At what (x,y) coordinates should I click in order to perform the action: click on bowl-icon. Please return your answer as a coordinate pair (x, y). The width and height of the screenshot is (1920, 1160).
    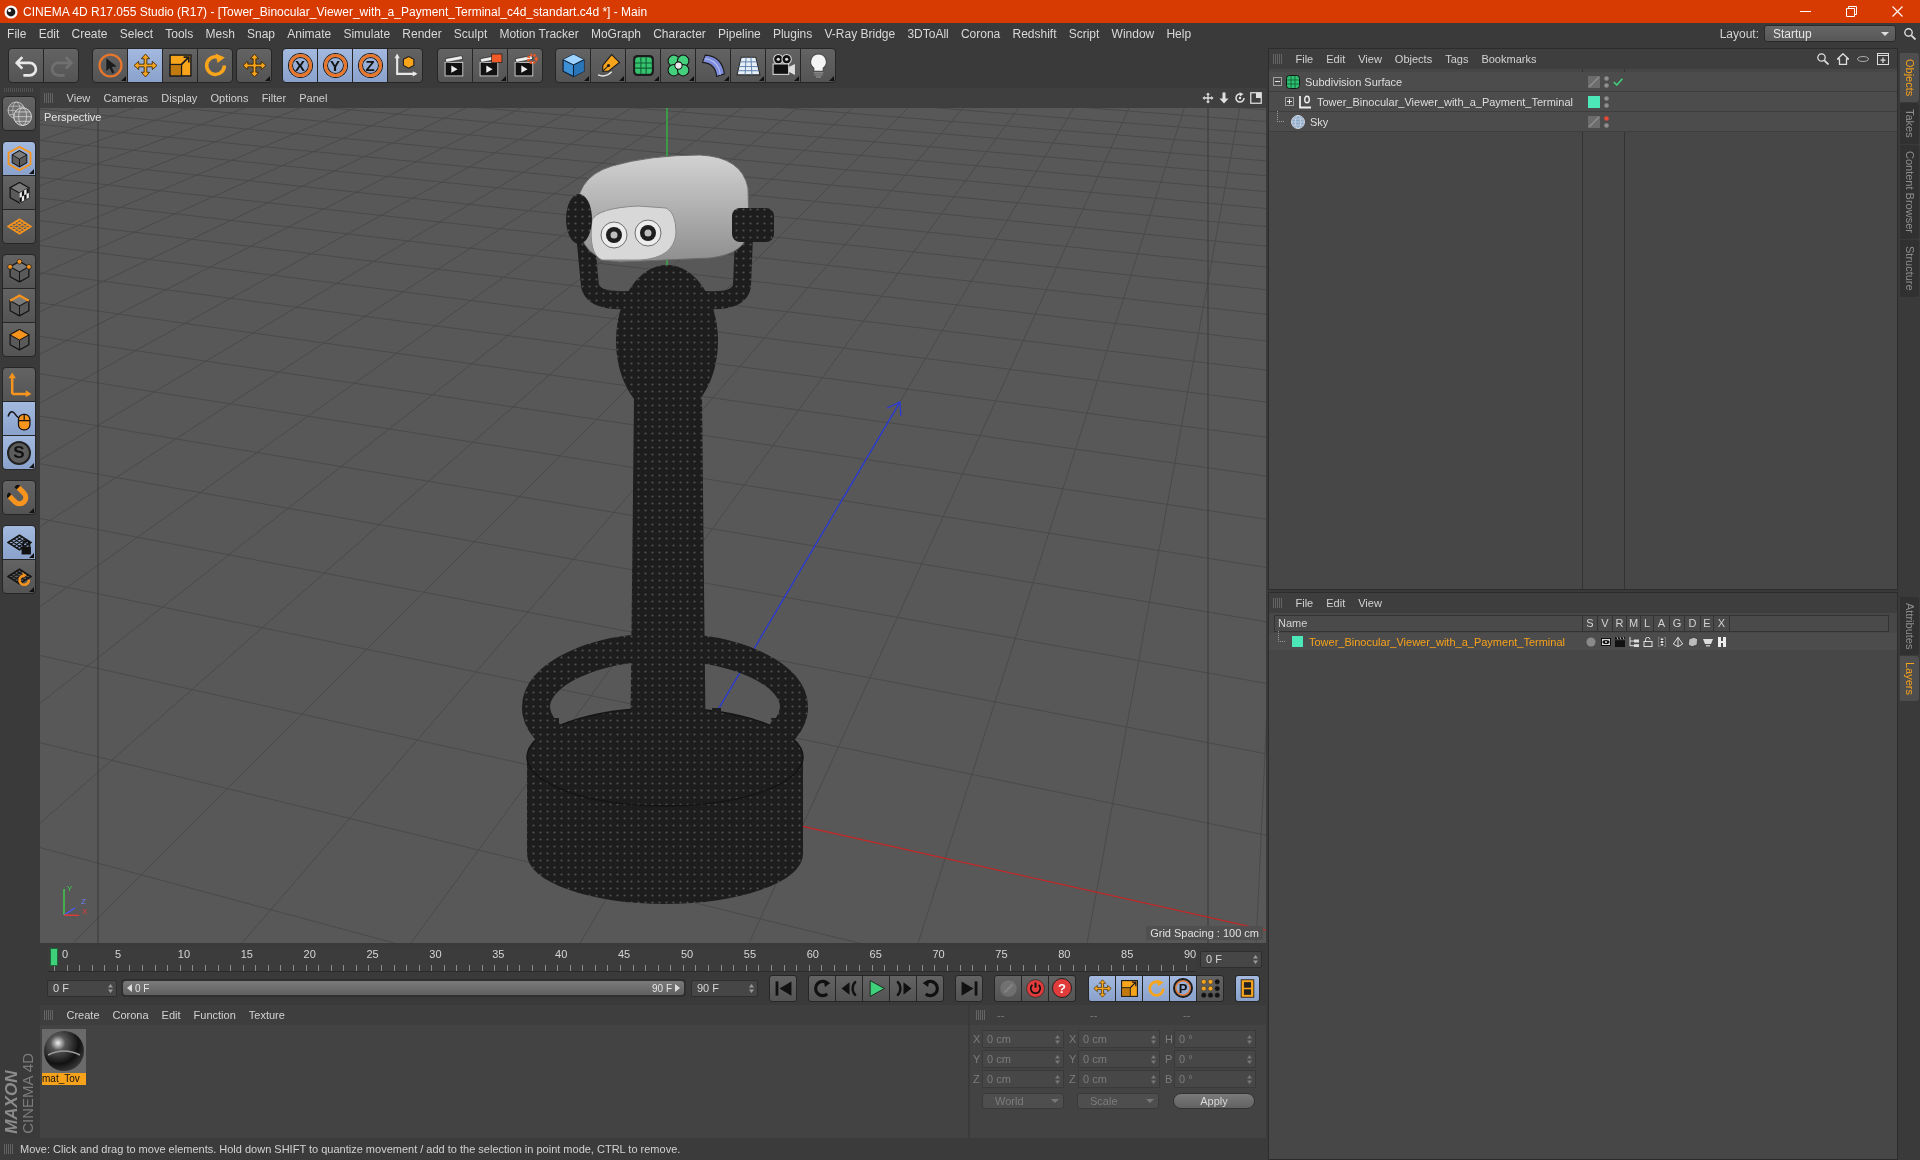
    Looking at the image, I should click on (1707, 641).